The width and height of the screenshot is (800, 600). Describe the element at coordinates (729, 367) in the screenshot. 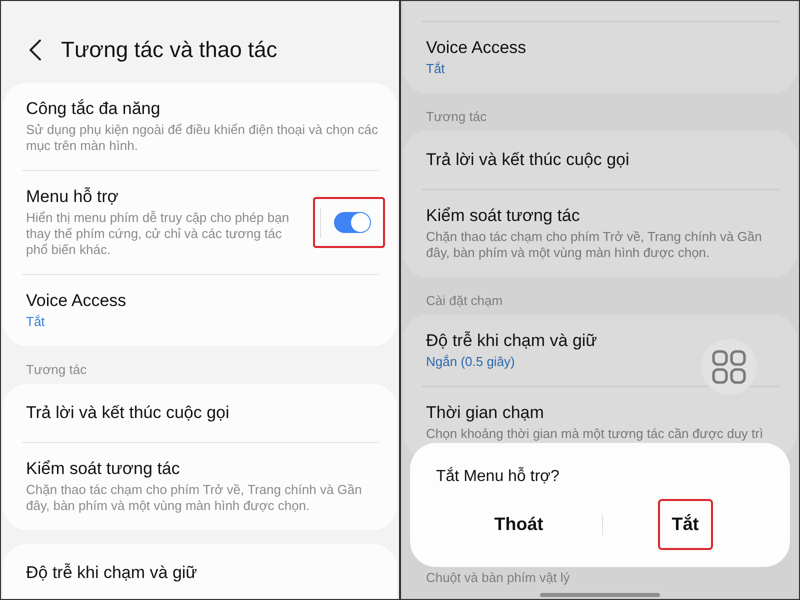

I see `four-squares-icon` at that location.